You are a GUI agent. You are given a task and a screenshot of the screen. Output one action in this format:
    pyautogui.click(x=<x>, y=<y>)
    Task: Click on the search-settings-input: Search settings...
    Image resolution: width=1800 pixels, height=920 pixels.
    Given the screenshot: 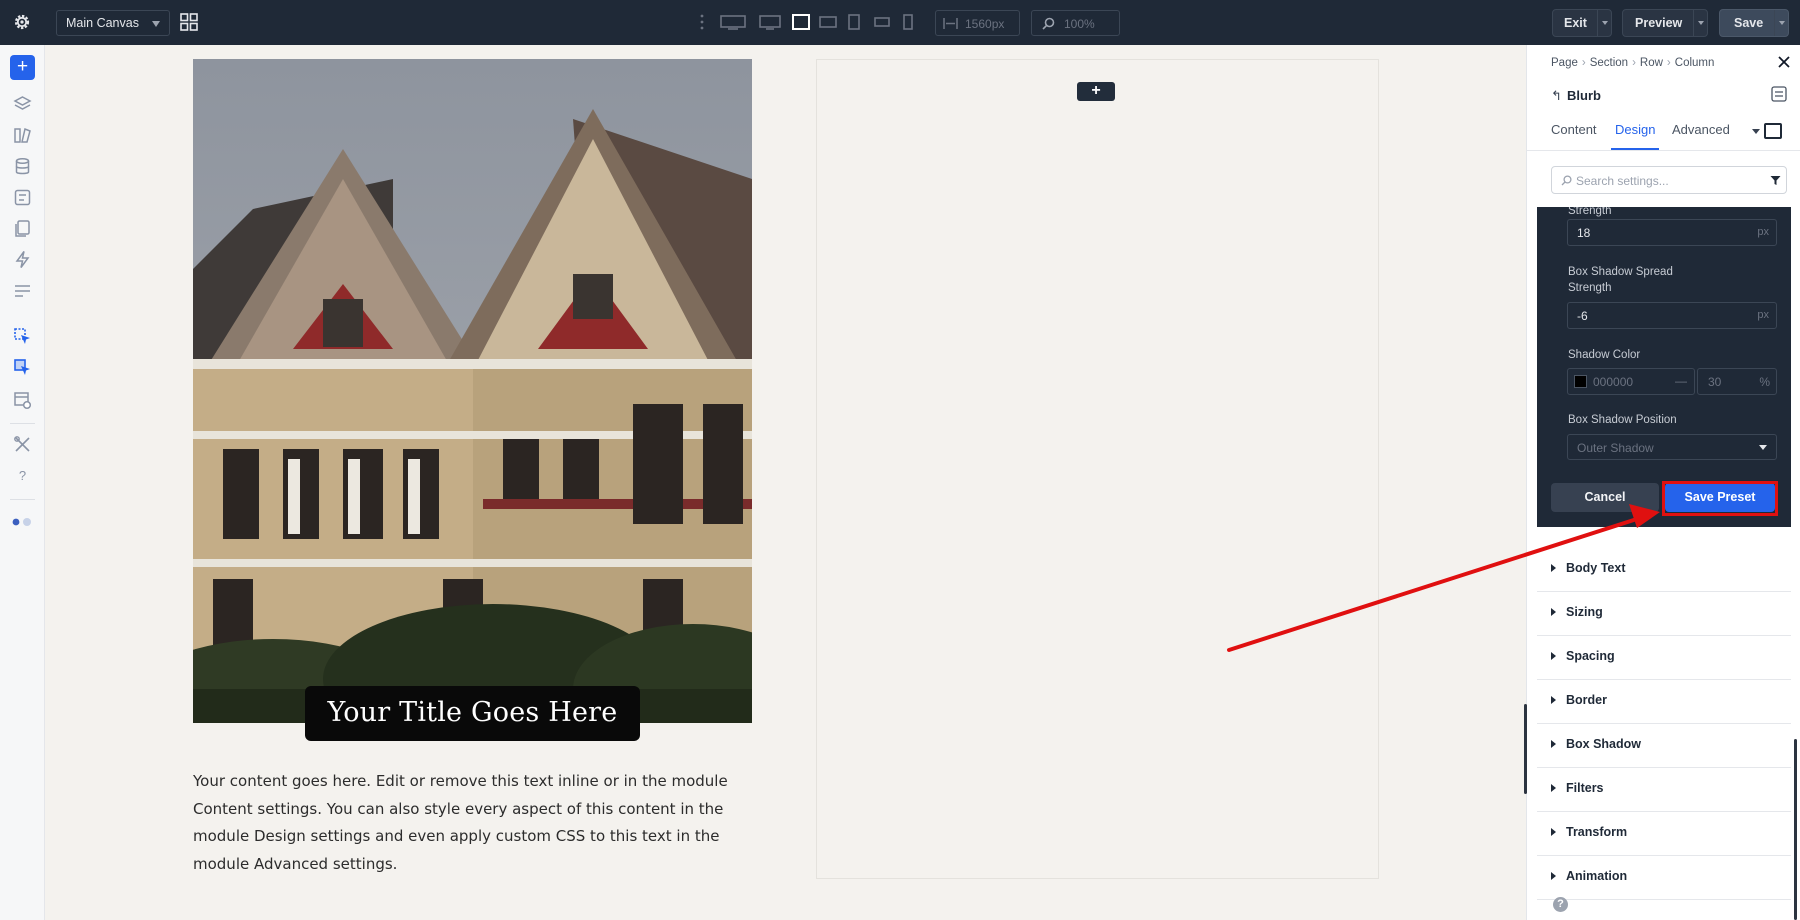 What is the action you would take?
    pyautogui.click(x=1669, y=180)
    